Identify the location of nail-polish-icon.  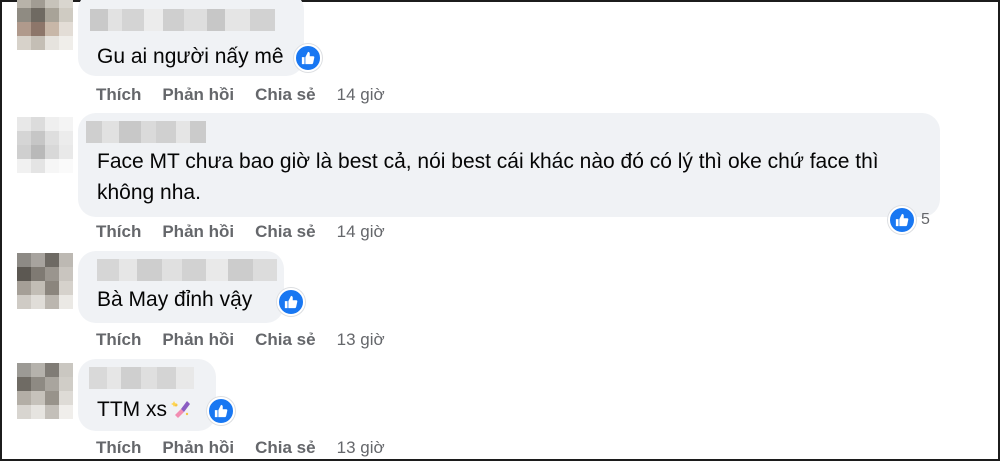
(181, 412).